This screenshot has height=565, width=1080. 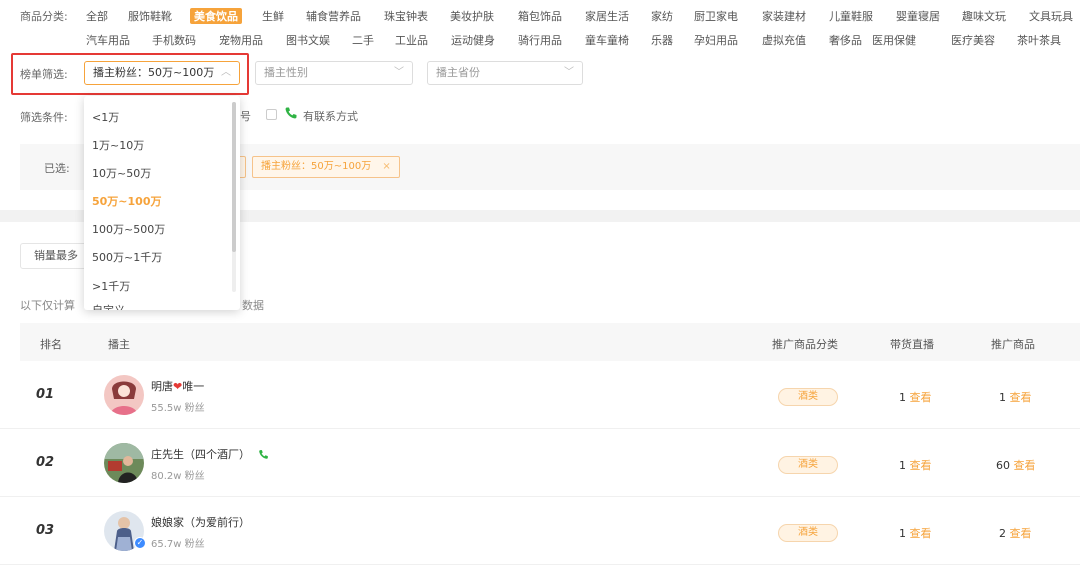 I want to click on streamer-name: 娘娘家（为爱前行）, so click(x=200, y=522).